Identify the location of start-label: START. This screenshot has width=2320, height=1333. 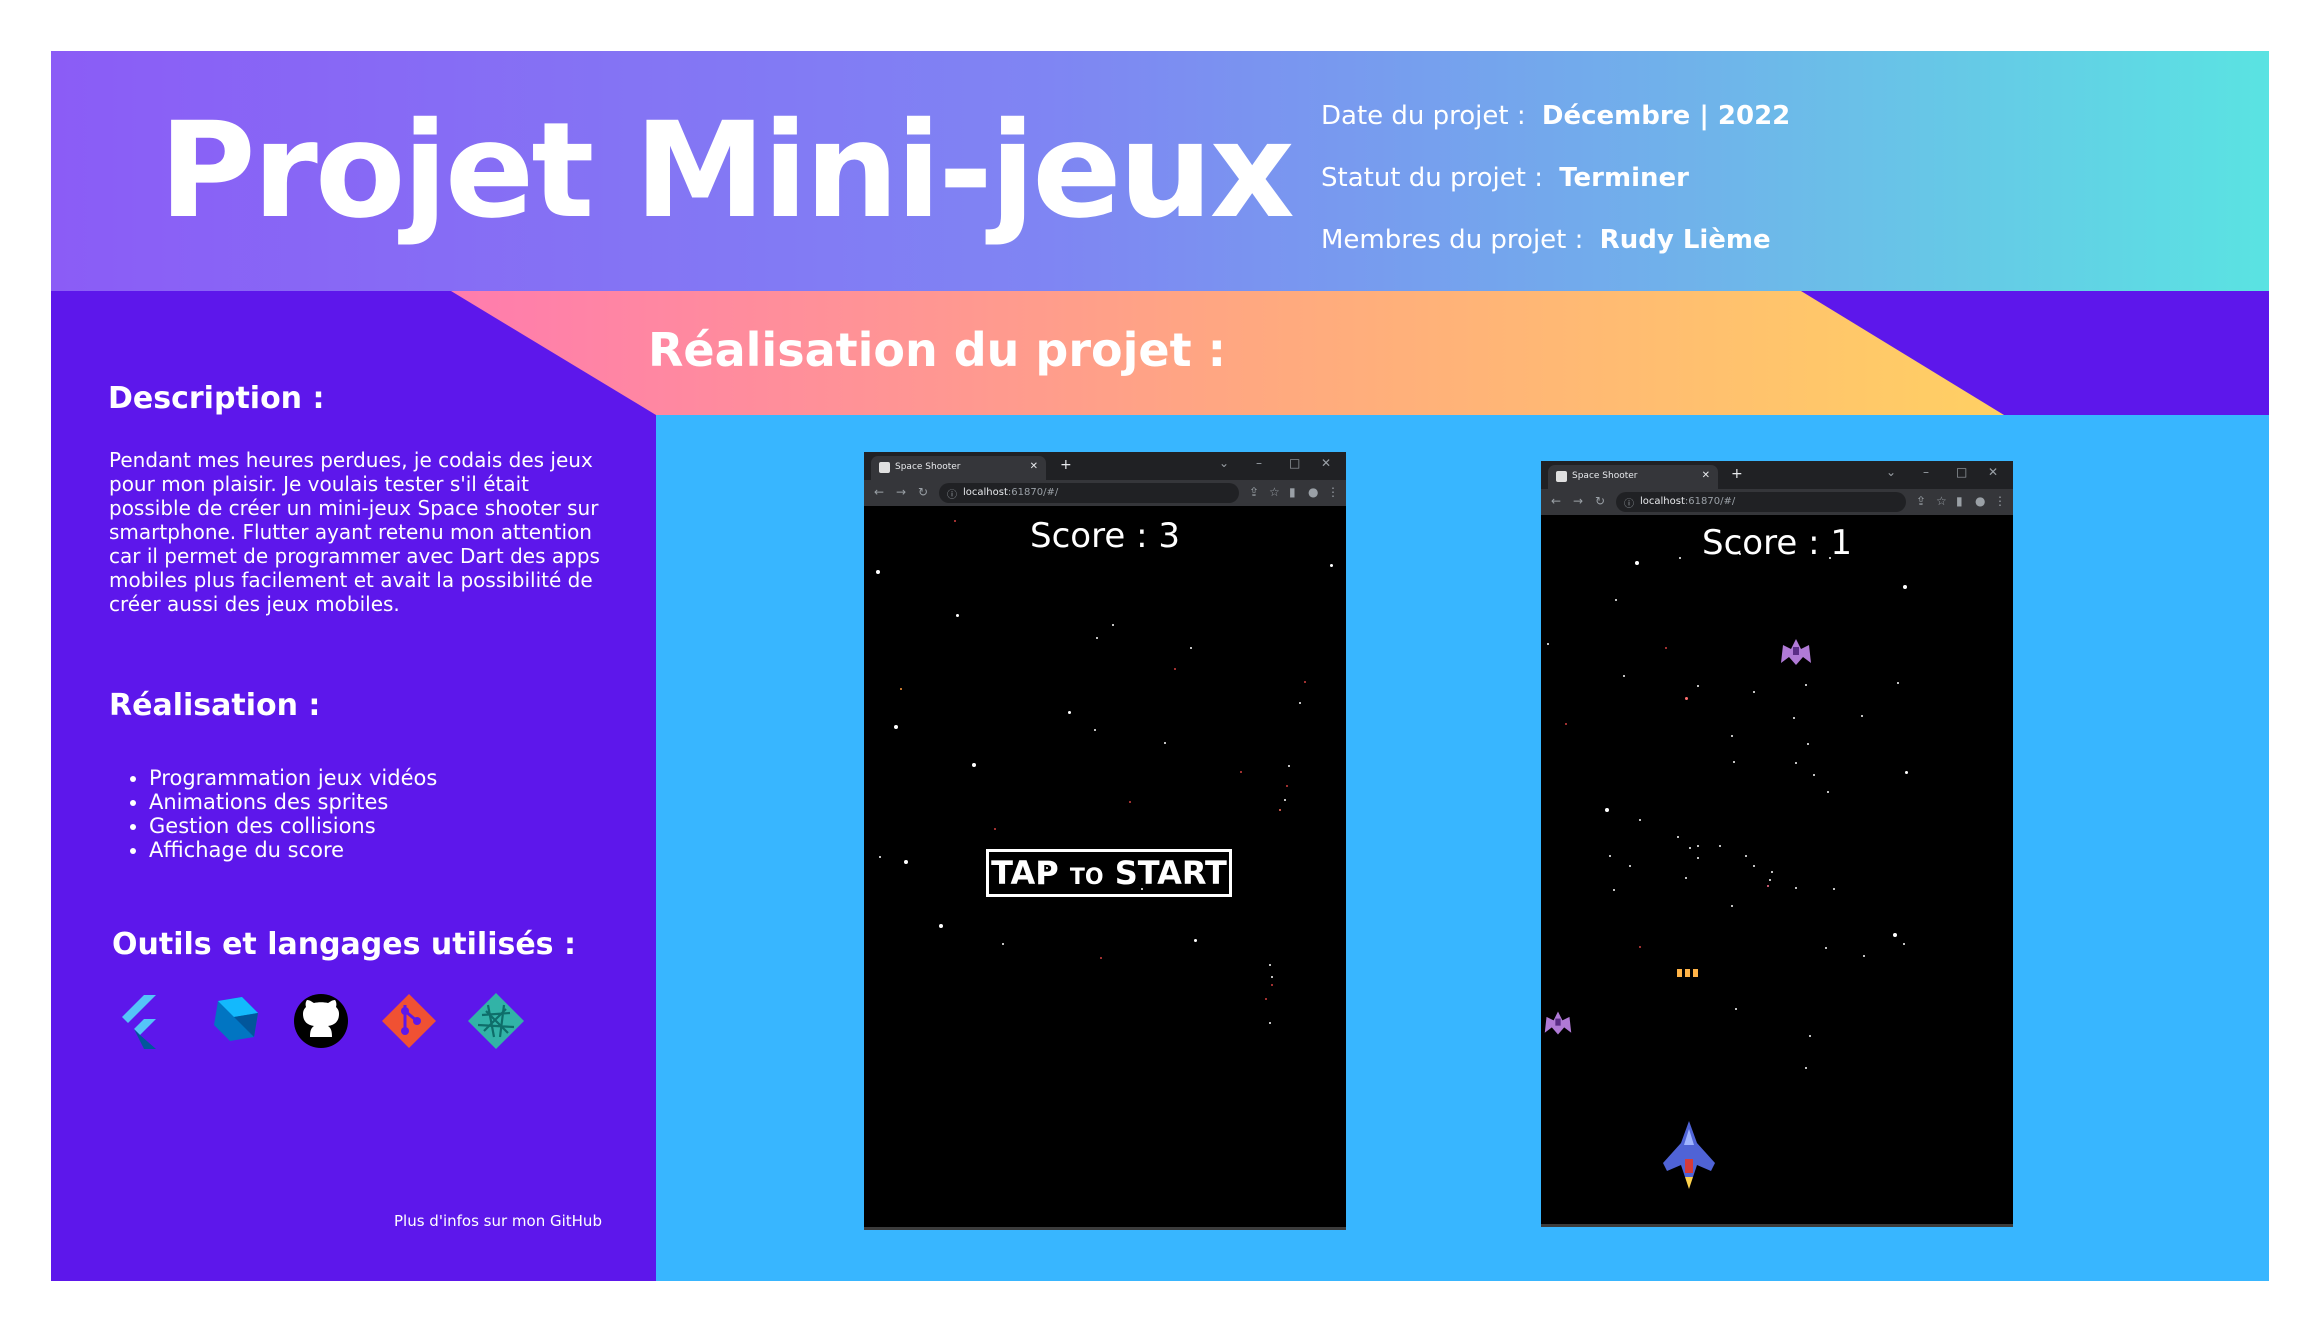
(1170, 873).